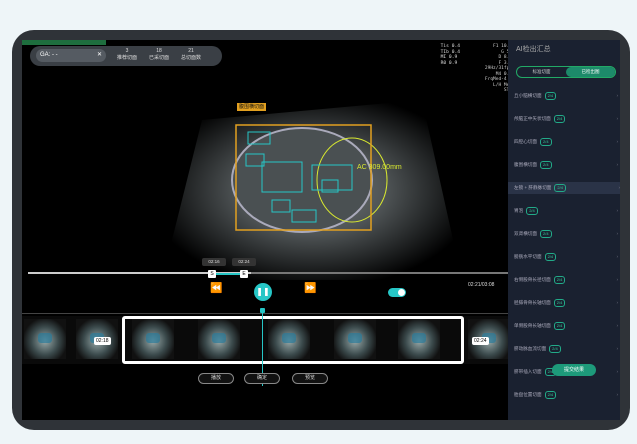 This screenshot has width=637, height=444. Describe the element at coordinates (532, 302) in the screenshot. I see `sidebar-item-label: 胫腓骨骨长轴切面` at that location.